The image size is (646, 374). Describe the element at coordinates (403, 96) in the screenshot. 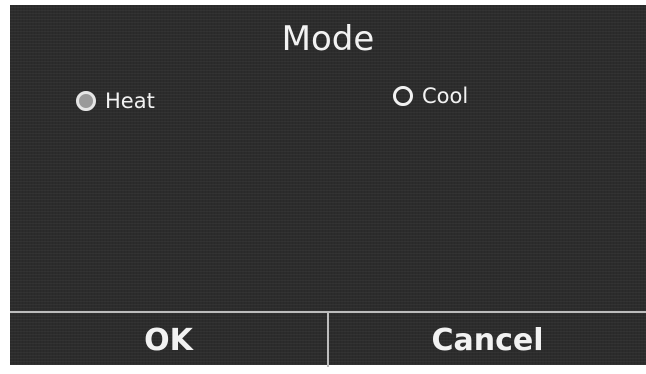

I see `cool-radio-icon` at that location.